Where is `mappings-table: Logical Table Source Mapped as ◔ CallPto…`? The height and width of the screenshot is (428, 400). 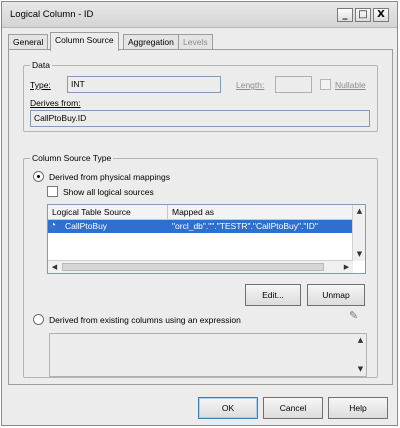
mappings-table: Logical Table Source Mapped as ◔ CallPto… is located at coordinates (206, 239).